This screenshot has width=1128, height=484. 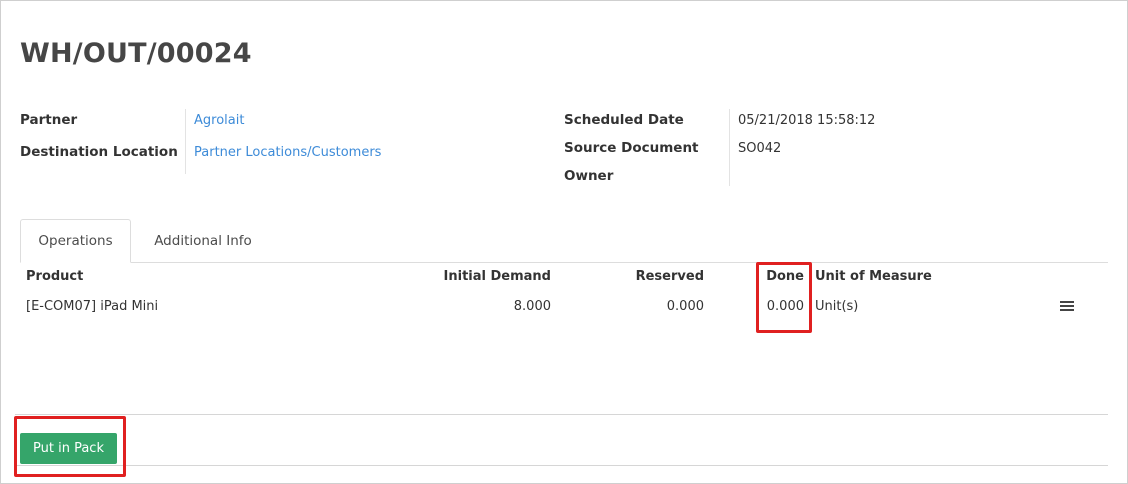 I want to click on cell-reserved: 0.000, so click(x=652, y=306).